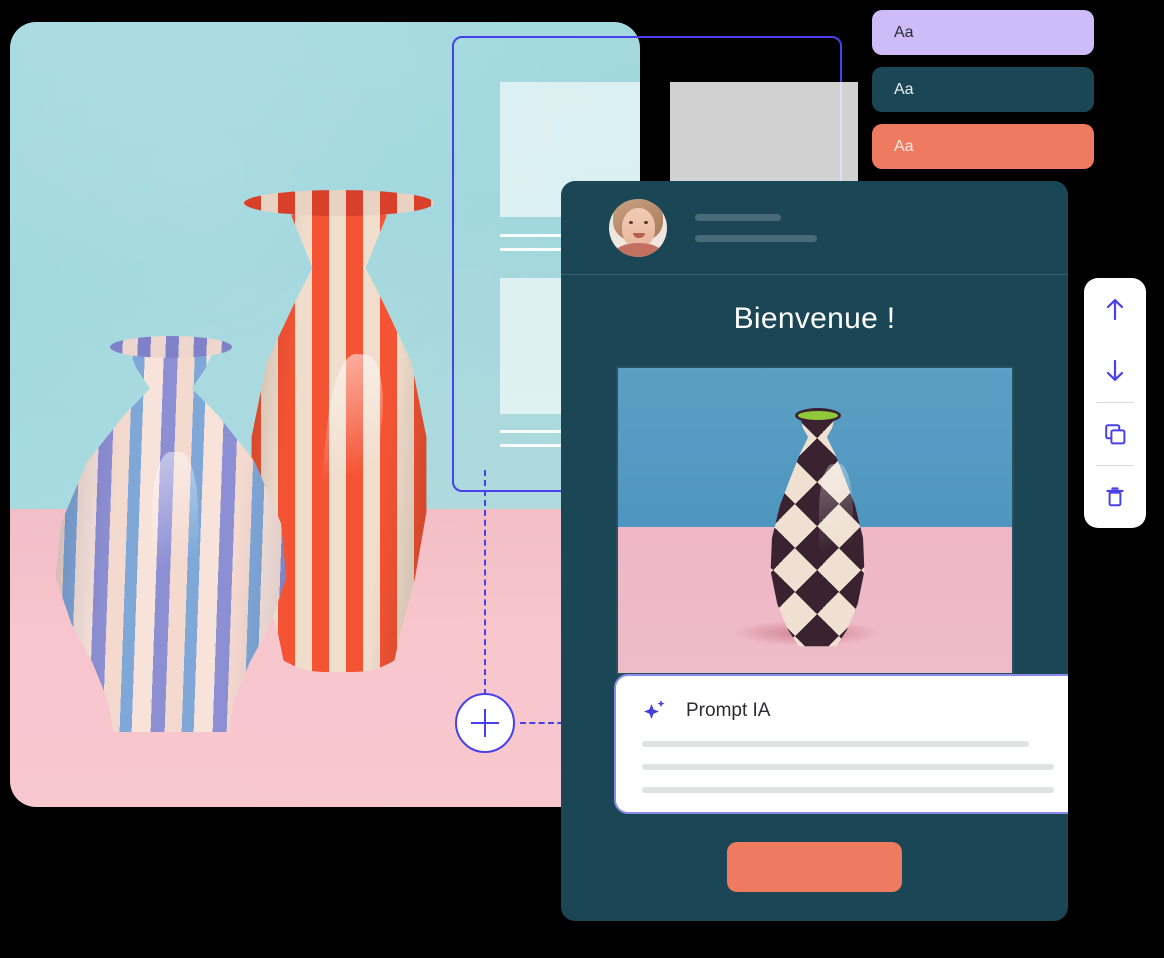 This screenshot has width=1164, height=958. What do you see at coordinates (485, 723) in the screenshot?
I see `add-block-button` at bounding box center [485, 723].